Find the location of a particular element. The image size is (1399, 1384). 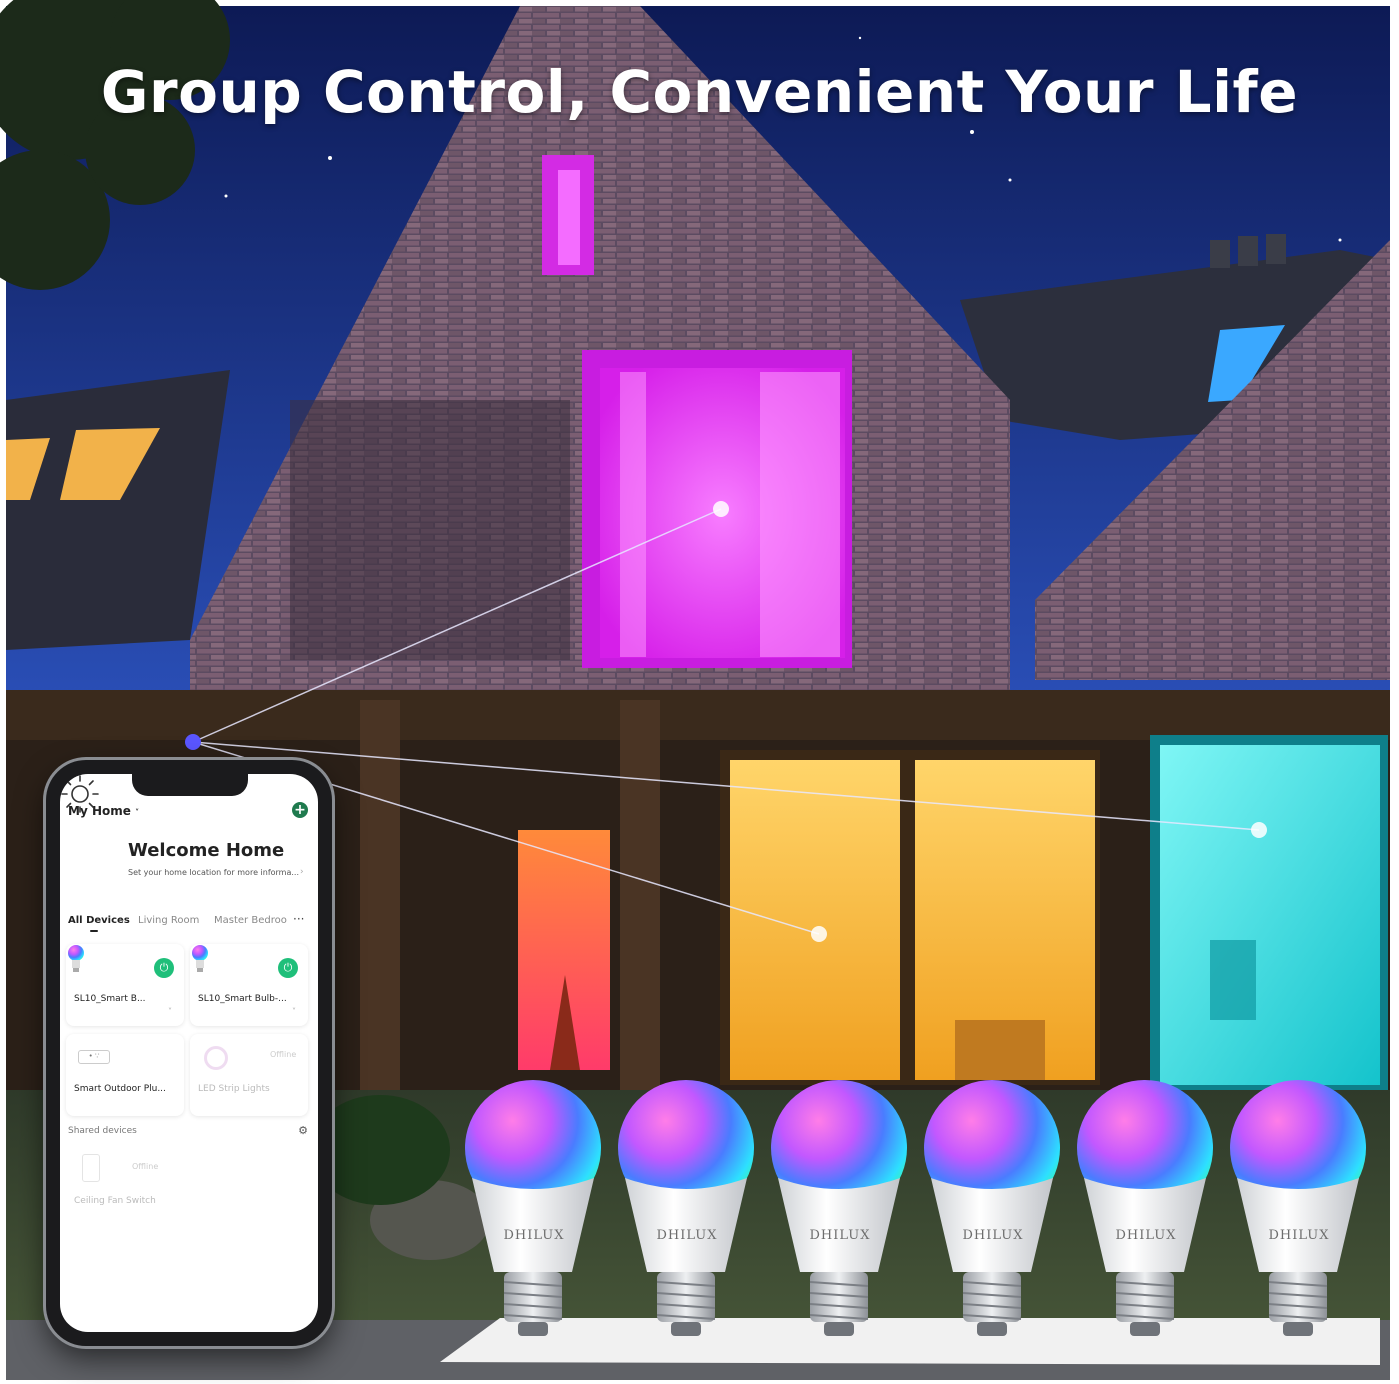

cyan-window is located at coordinates (1270, 915).